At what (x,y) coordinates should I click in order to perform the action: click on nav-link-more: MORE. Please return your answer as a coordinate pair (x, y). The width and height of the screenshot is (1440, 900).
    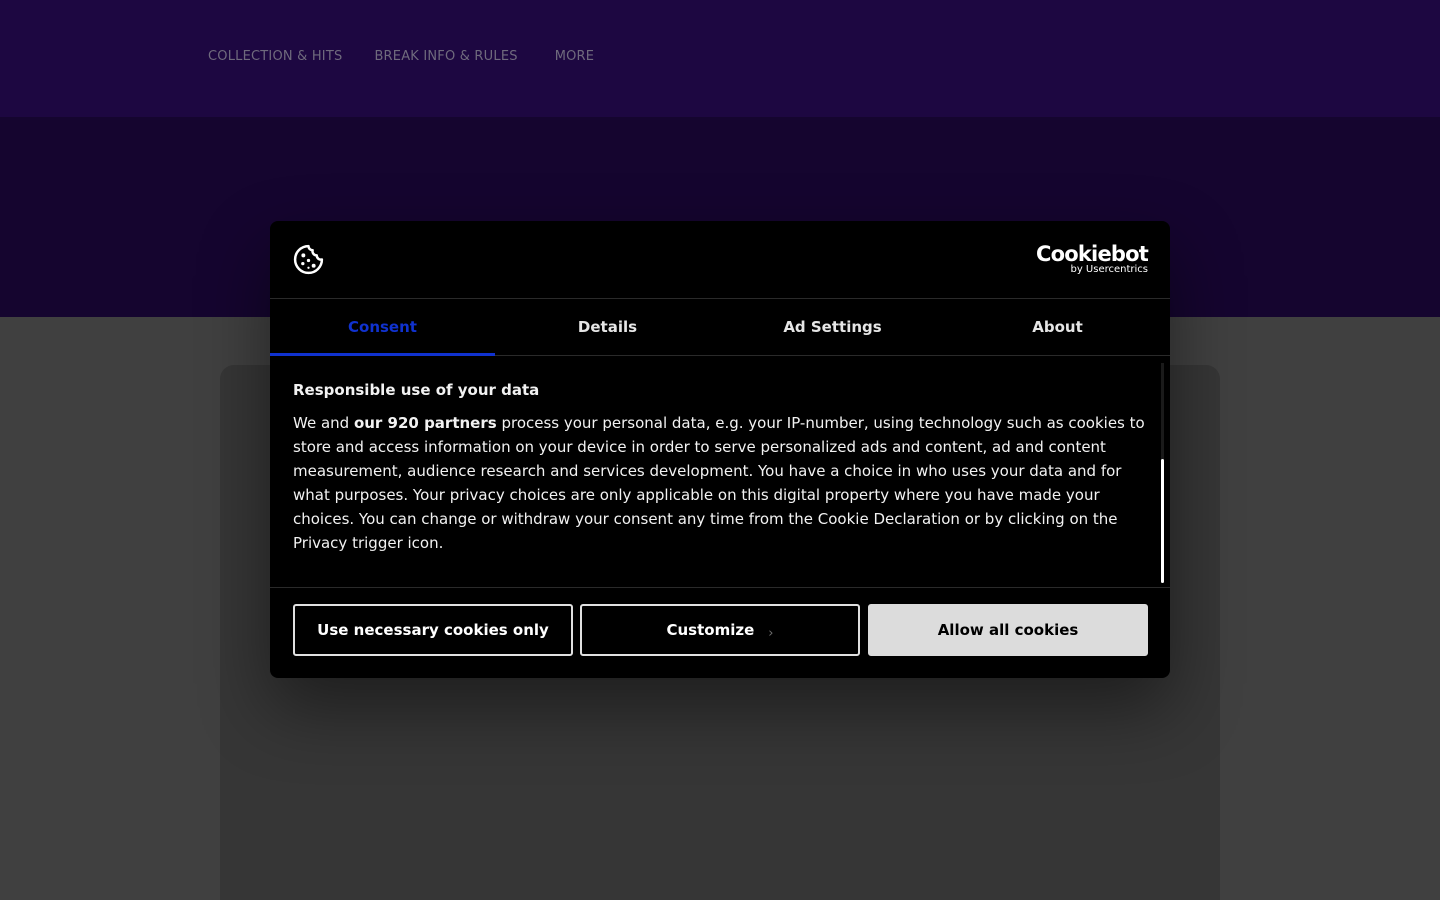
    Looking at the image, I should click on (575, 56).